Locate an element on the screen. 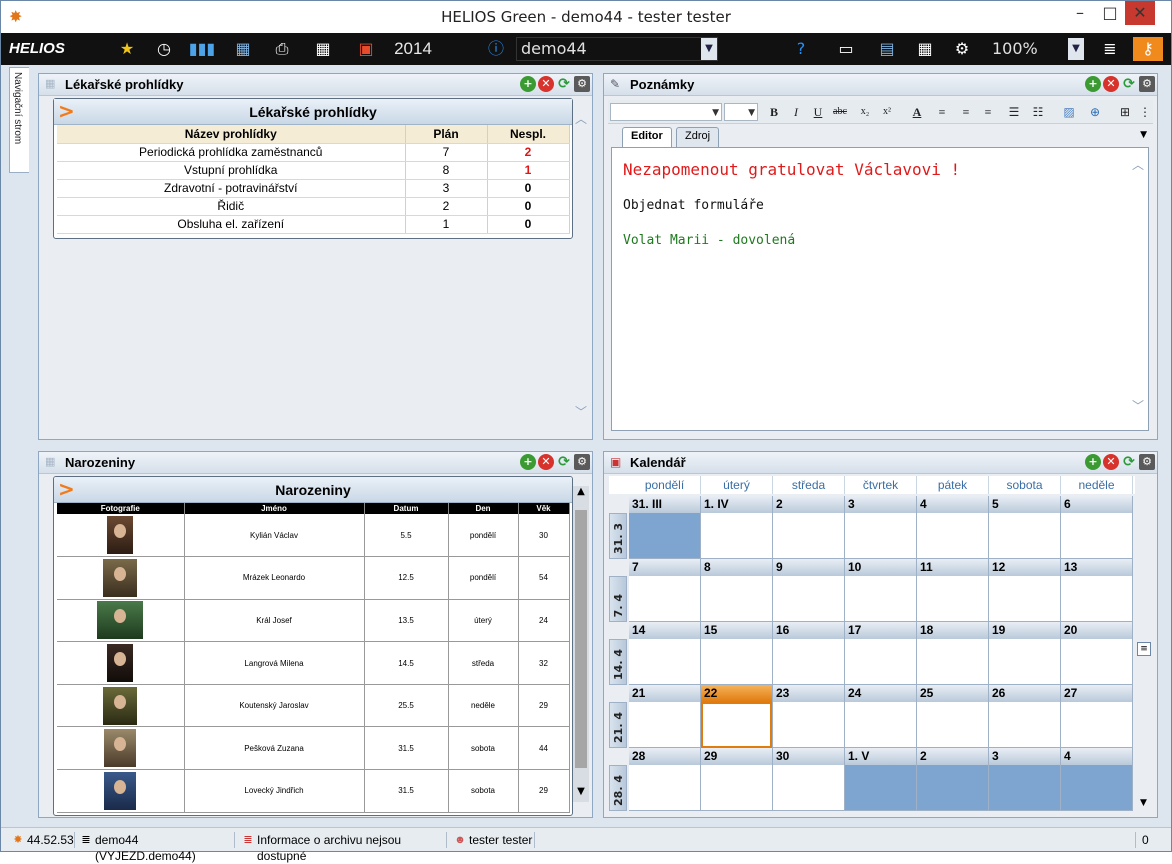 This screenshot has width=1172, height=864. tab-editor: Editor is located at coordinates (647, 137).